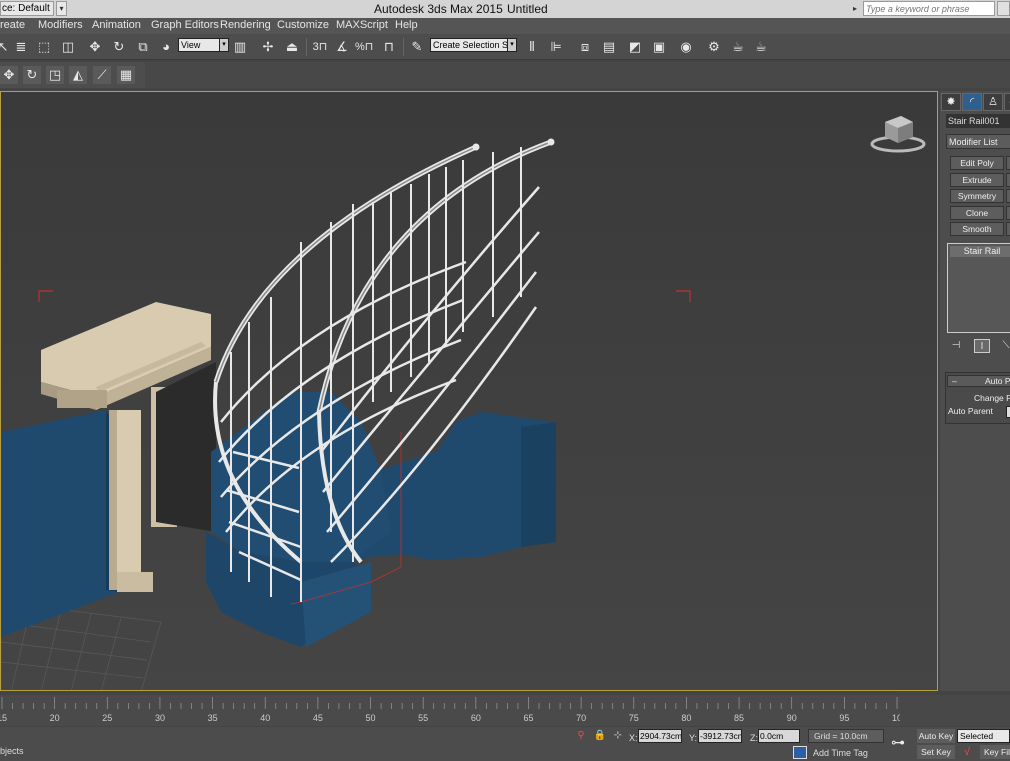 Image resolution: width=1010 pixels, height=761 pixels. I want to click on auto-key-button: Auto Key, so click(936, 736).